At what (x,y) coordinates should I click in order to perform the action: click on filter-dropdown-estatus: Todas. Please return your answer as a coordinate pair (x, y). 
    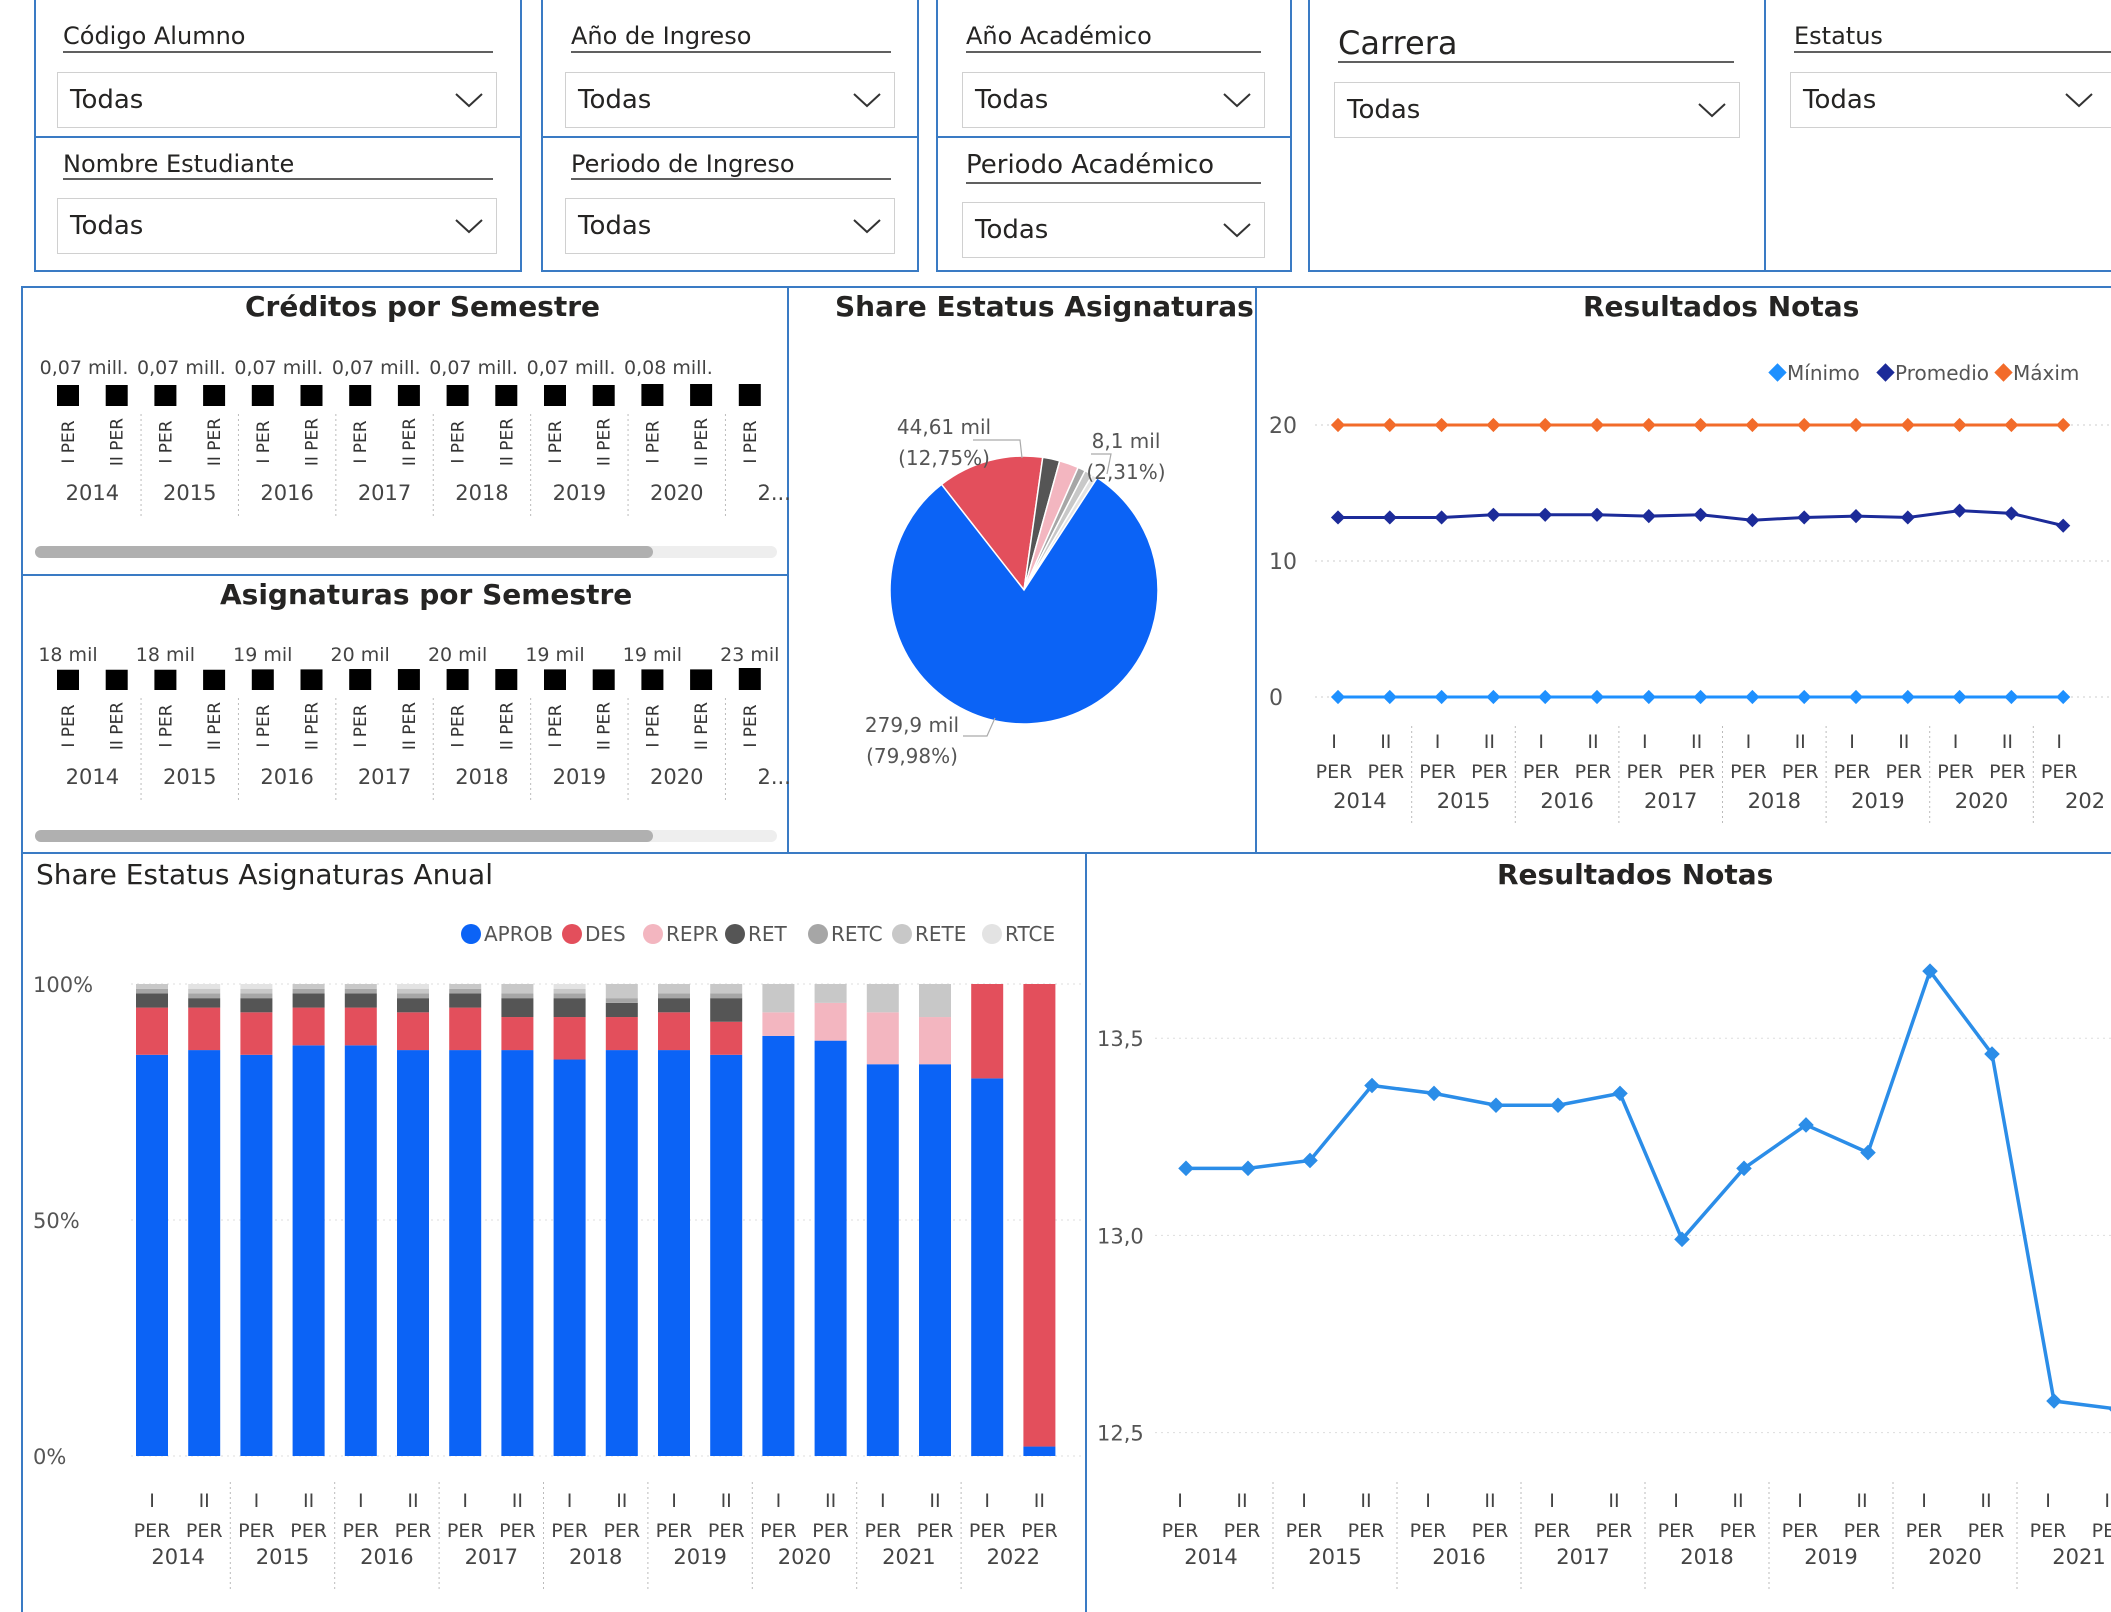
    Looking at the image, I should click on (1950, 100).